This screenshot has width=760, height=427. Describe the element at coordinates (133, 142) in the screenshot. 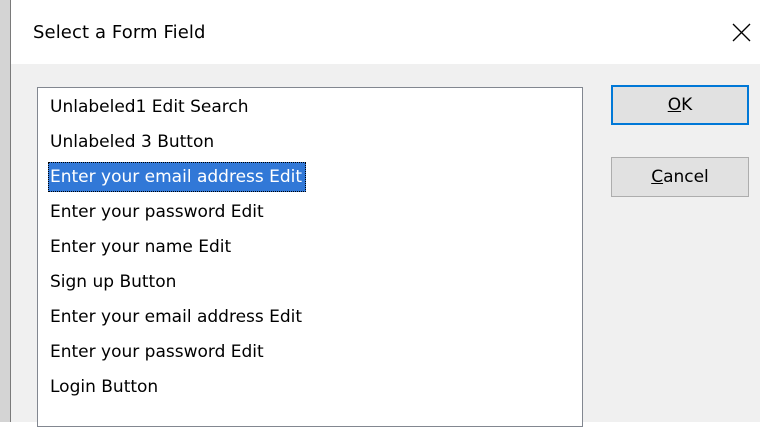

I see `list-item: Unlabeled 3 Button` at that location.